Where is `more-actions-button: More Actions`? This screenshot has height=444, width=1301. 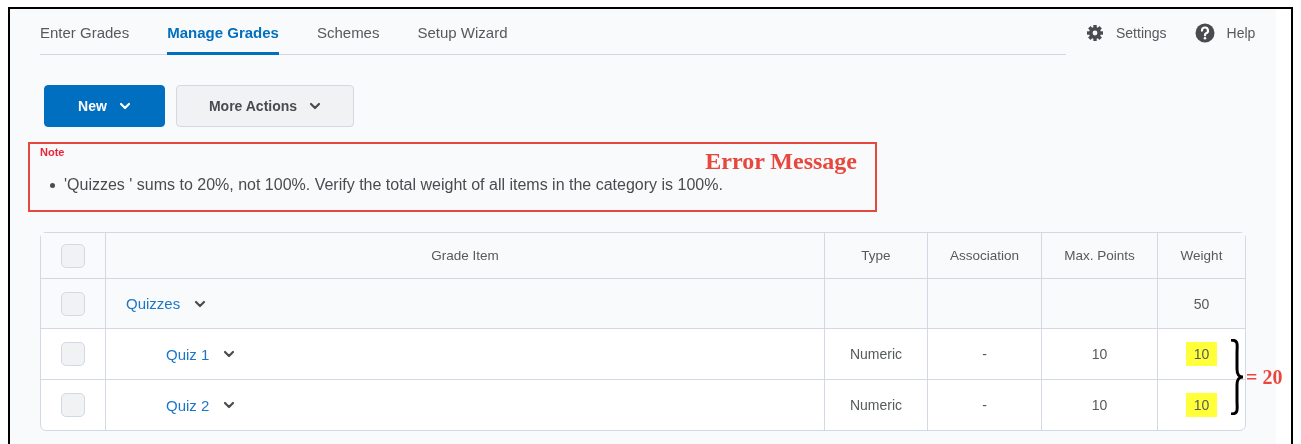 more-actions-button: More Actions is located at coordinates (265, 106).